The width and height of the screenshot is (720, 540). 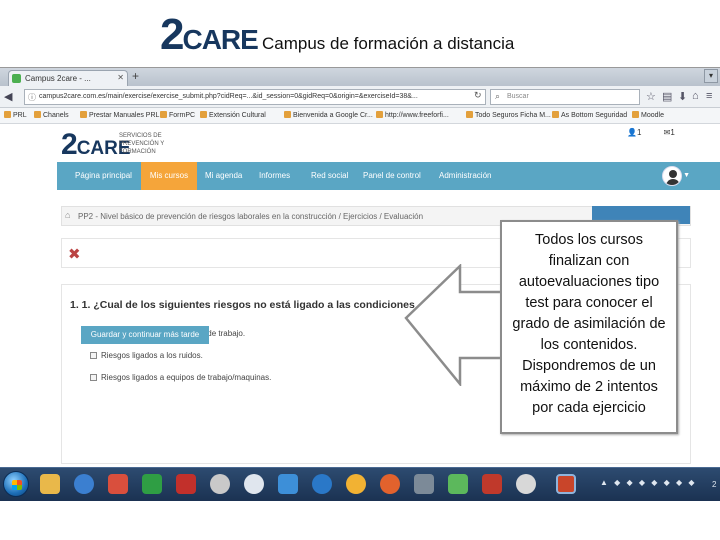 I want to click on taskbar: ▲ ◆ ◆ ◆ ◆ ◆ ◆ ◆ 2, so click(x=360, y=484).